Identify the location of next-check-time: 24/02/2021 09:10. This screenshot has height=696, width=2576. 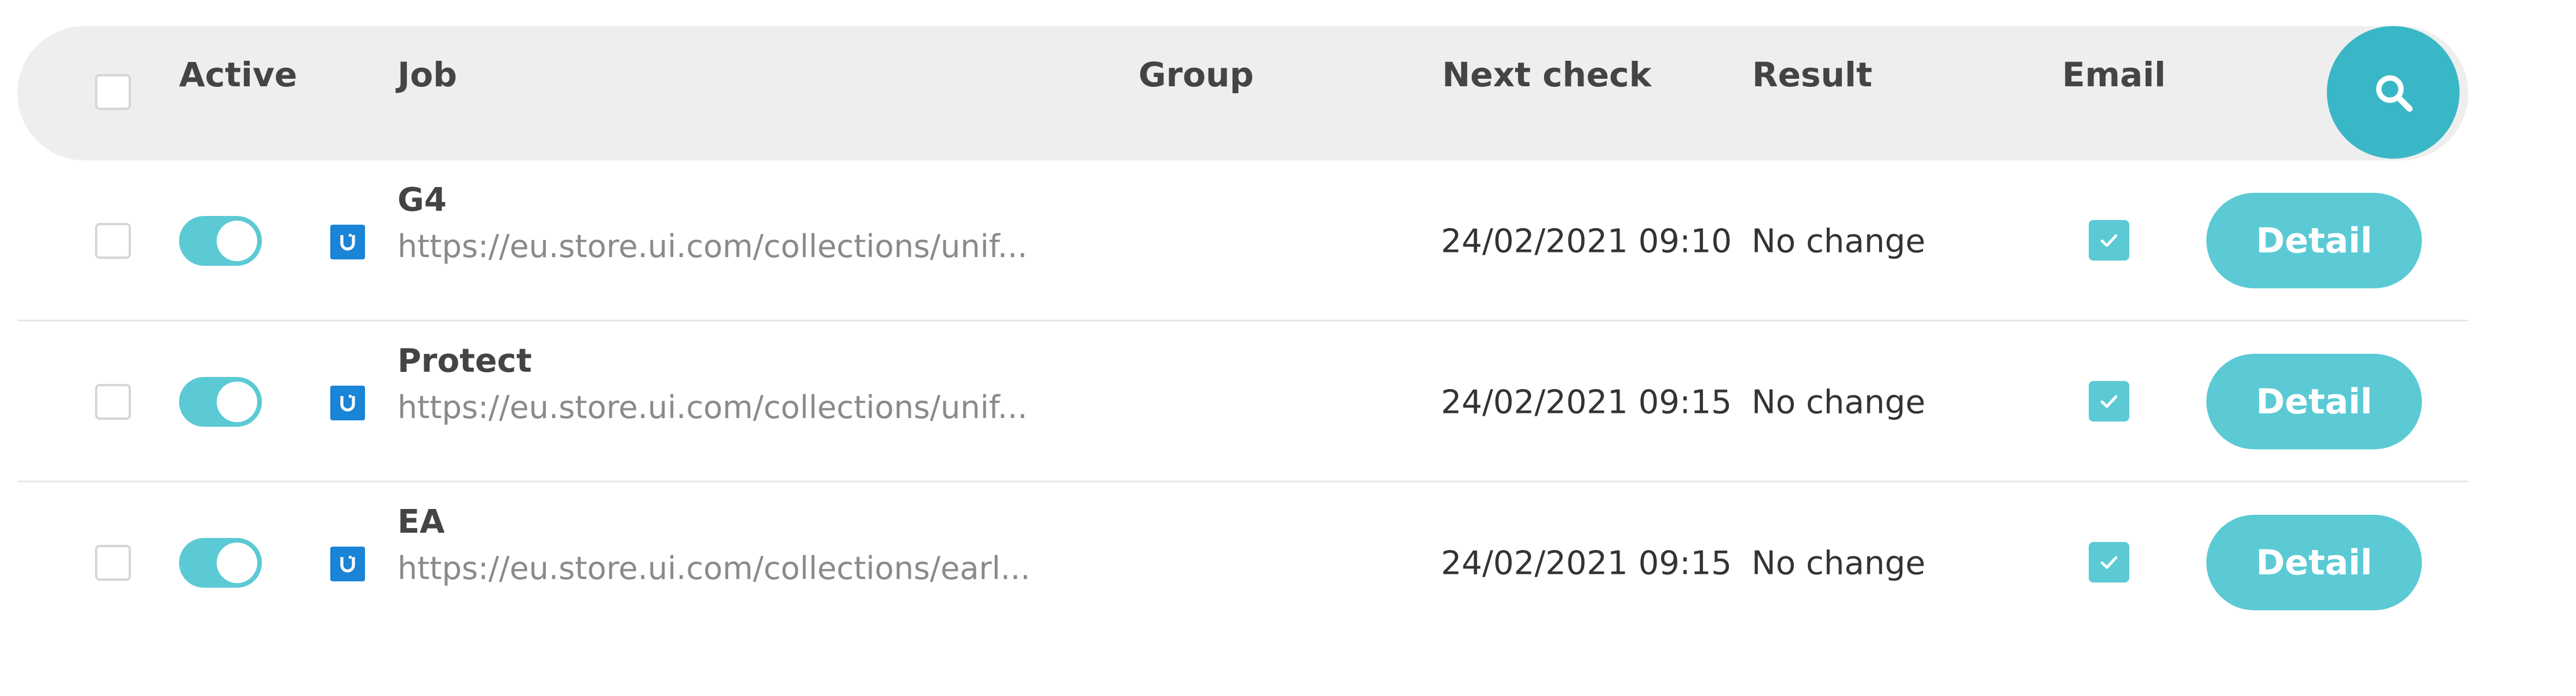
(1587, 241).